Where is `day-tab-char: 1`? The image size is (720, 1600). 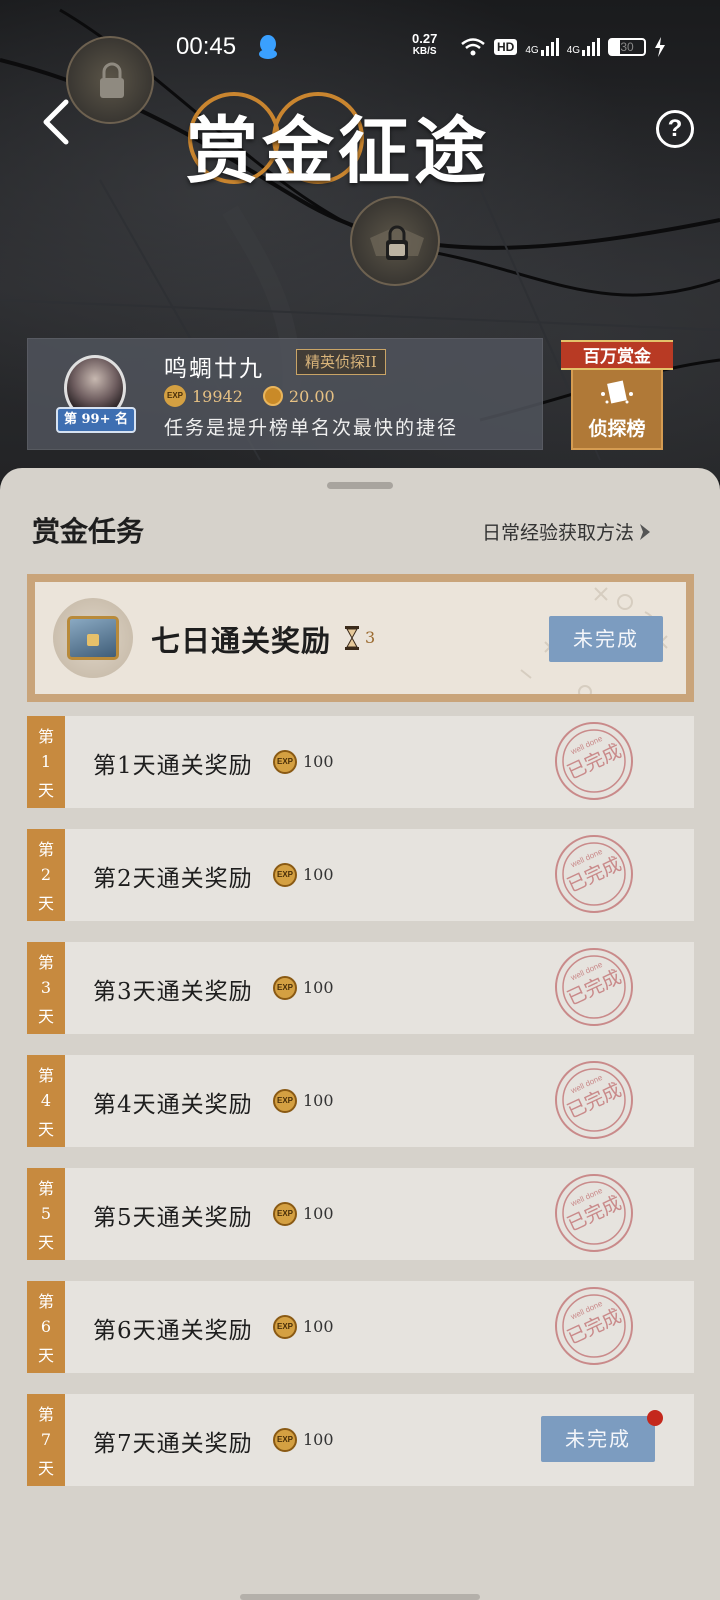 day-tab-char: 1 is located at coordinates (46, 762).